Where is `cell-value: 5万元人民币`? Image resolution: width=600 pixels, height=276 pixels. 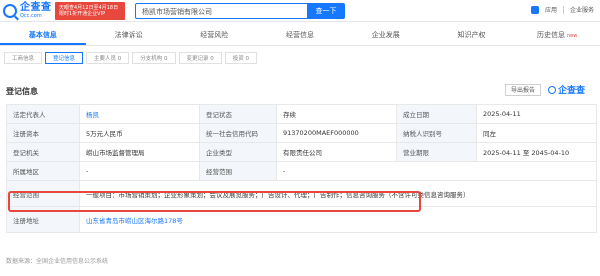 cell-value: 5万元人民币 is located at coordinates (139, 133).